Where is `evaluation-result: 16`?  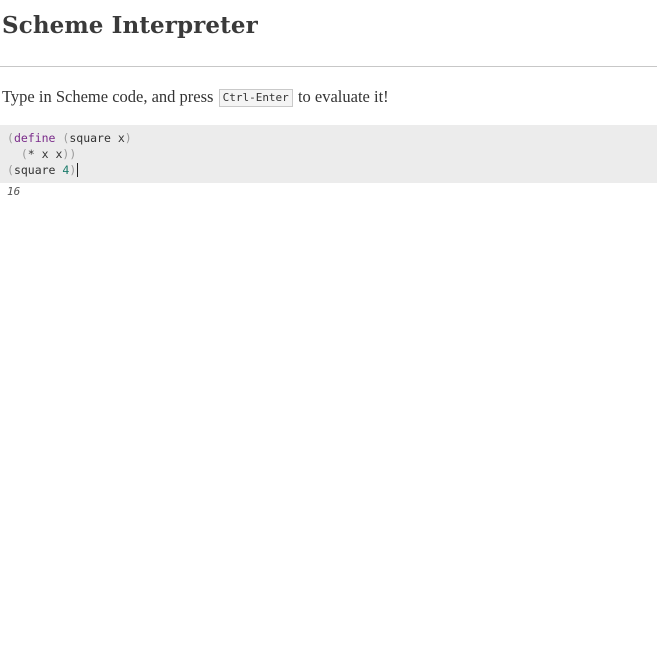
evaluation-result: 16 is located at coordinates (14, 191).